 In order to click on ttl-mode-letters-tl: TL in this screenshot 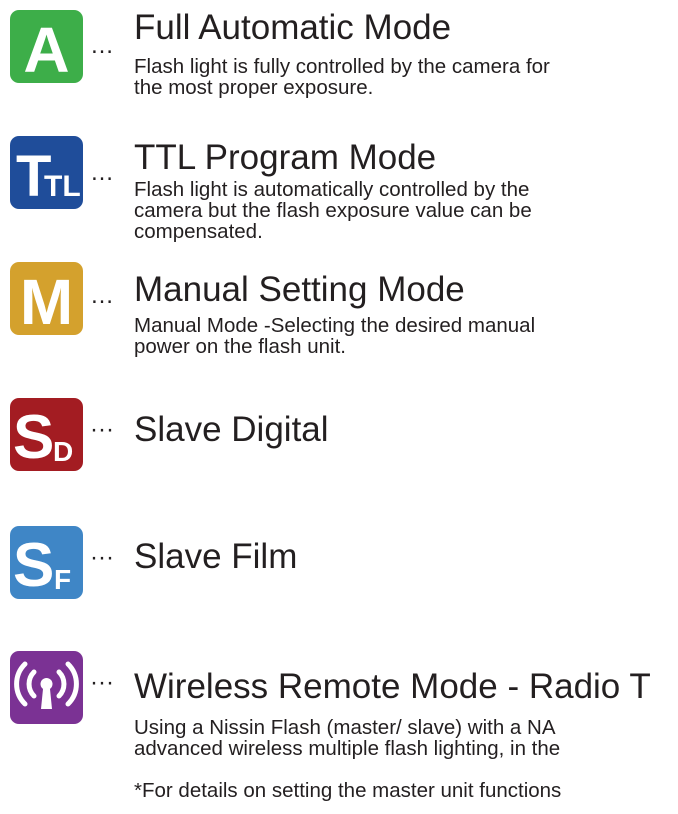, I will do `click(62, 186)`.